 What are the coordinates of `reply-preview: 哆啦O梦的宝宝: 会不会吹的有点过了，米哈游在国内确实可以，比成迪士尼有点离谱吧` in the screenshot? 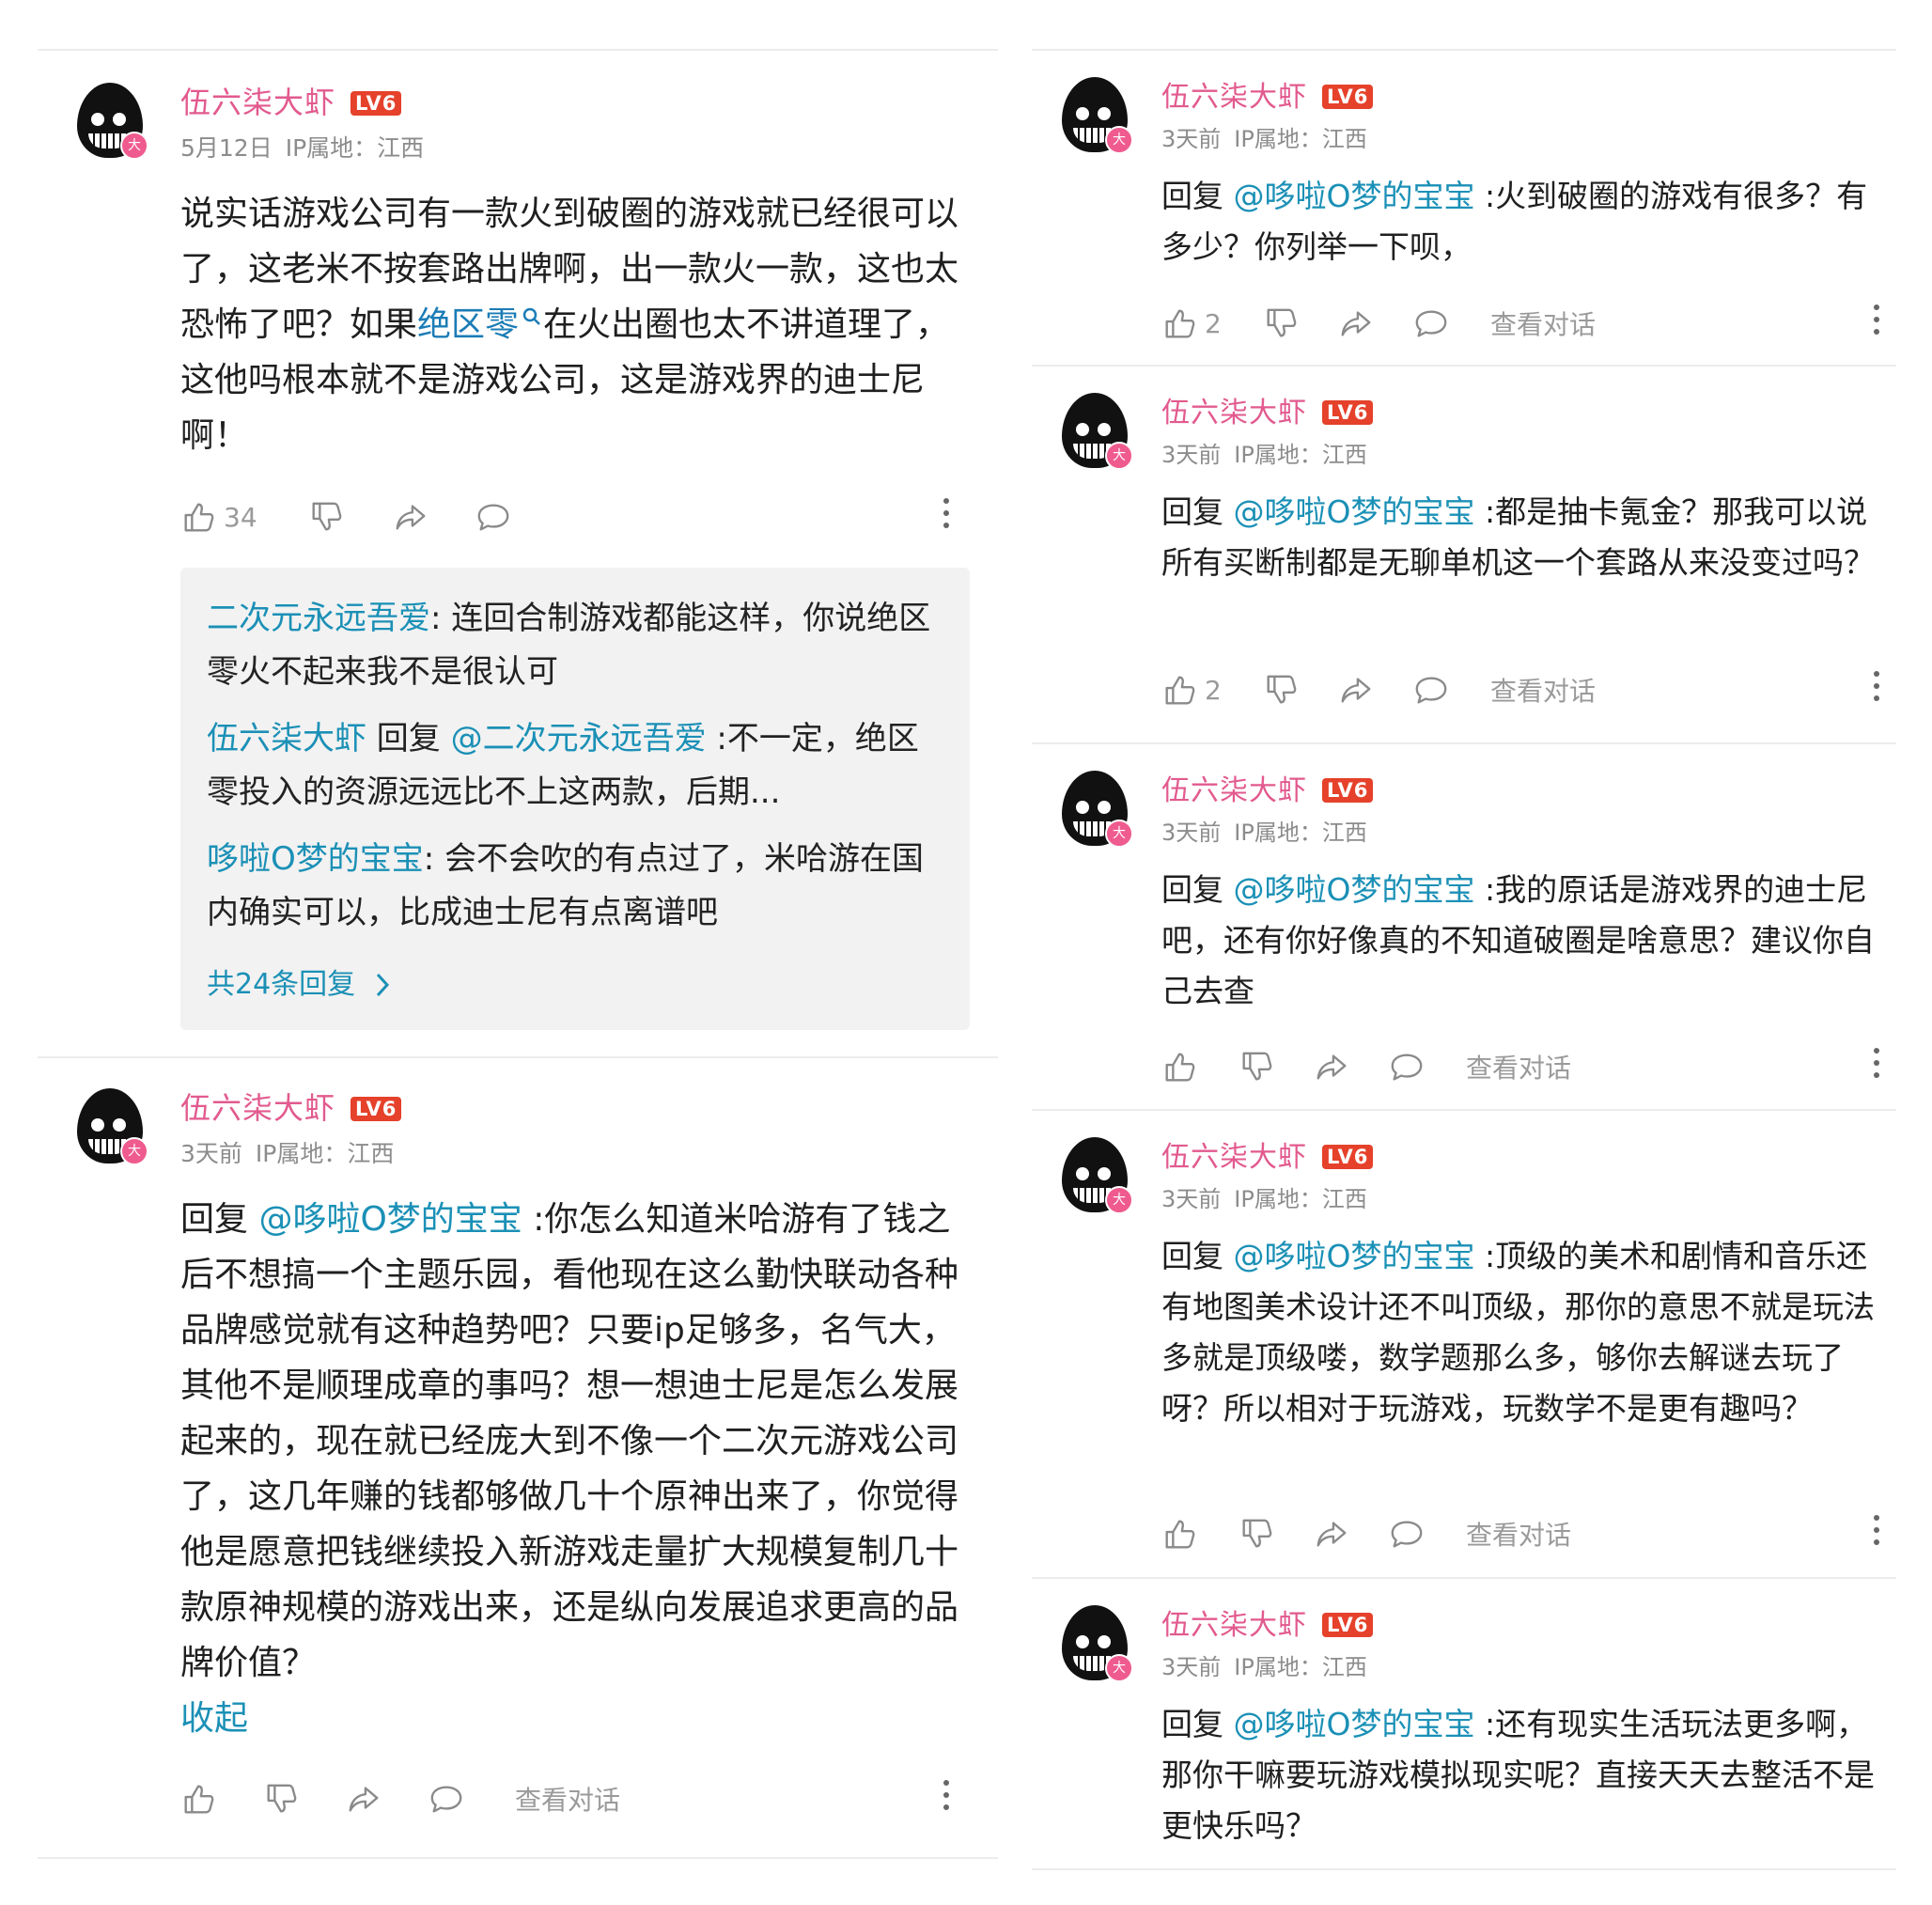 It's located at (569, 886).